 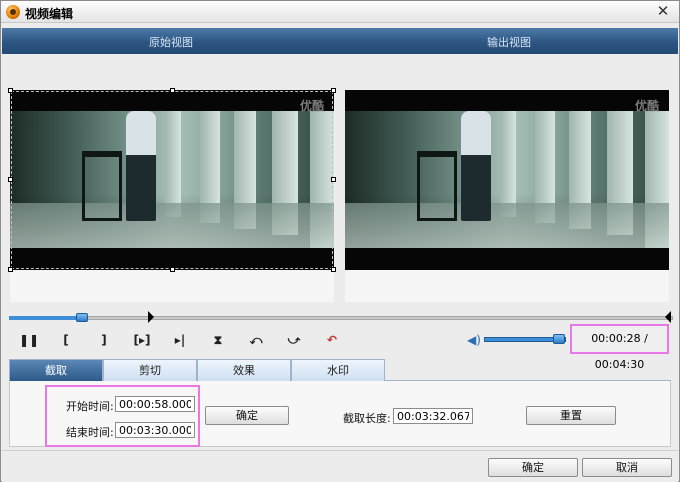 I want to click on undo-icon: ↶, so click(x=332, y=340).